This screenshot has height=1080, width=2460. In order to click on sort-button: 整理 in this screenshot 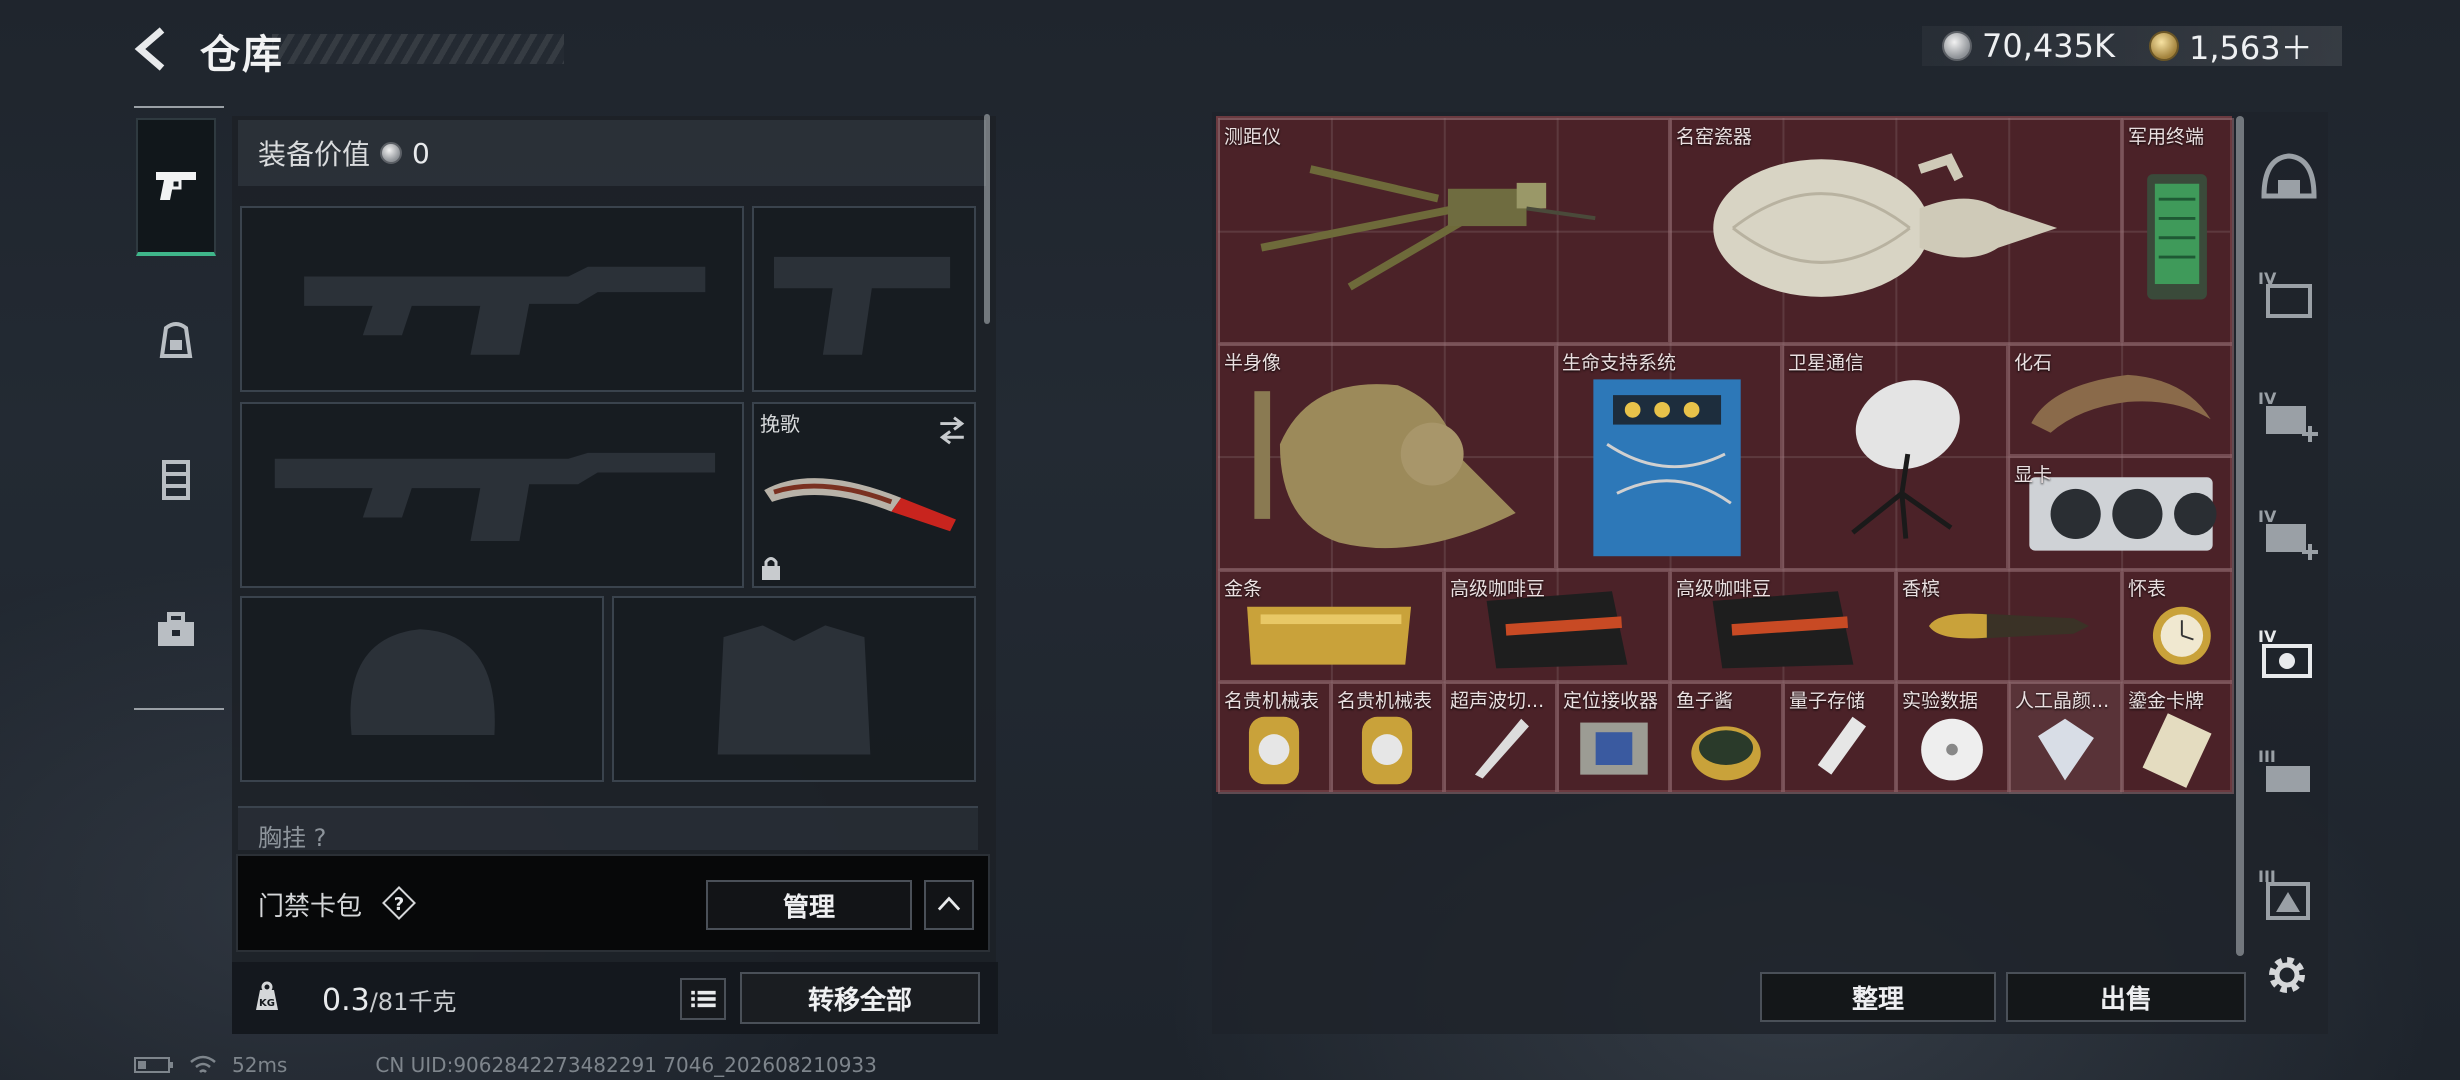, I will do `click(1878, 997)`.